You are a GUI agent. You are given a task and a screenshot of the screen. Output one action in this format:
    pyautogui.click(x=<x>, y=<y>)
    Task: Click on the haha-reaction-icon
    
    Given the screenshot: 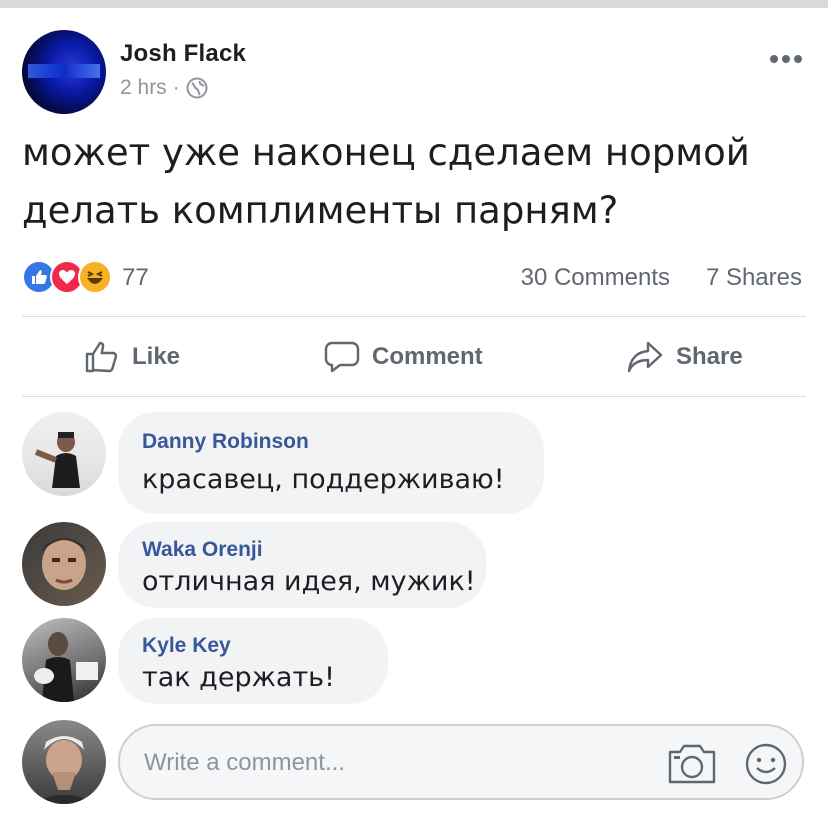 What is the action you would take?
    pyautogui.click(x=95, y=277)
    